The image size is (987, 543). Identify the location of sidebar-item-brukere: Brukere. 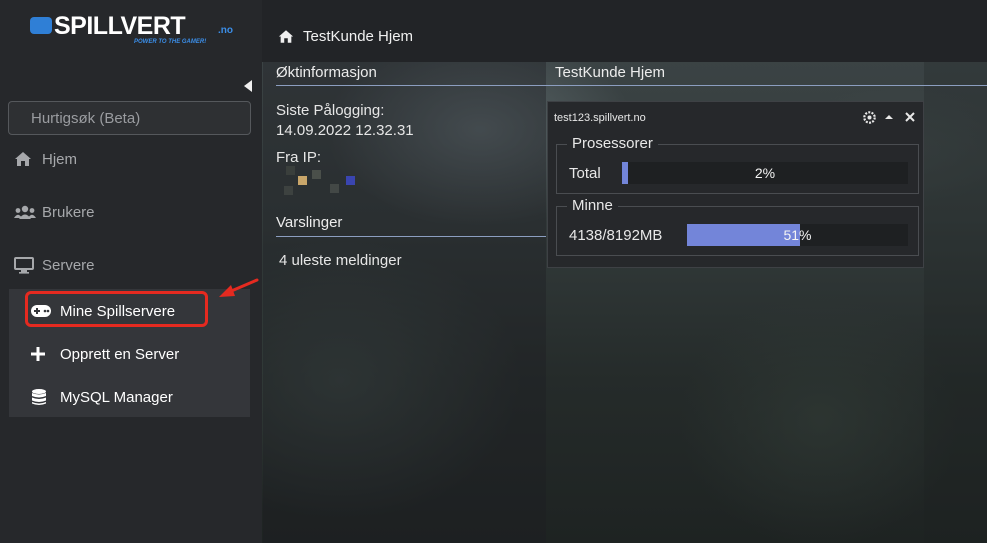
(54, 212).